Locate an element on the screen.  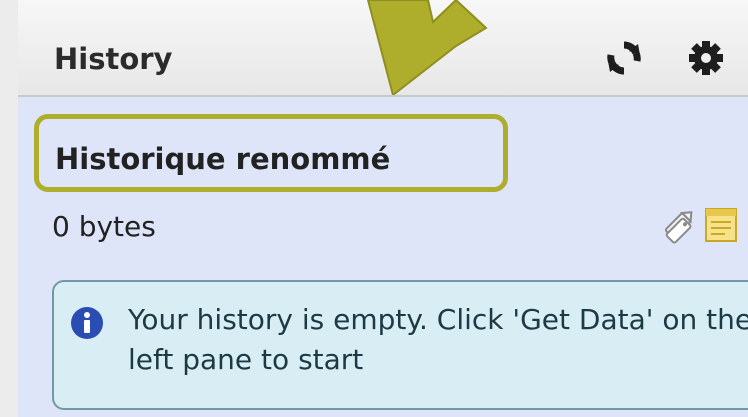
refresh-icon is located at coordinates (624, 58).